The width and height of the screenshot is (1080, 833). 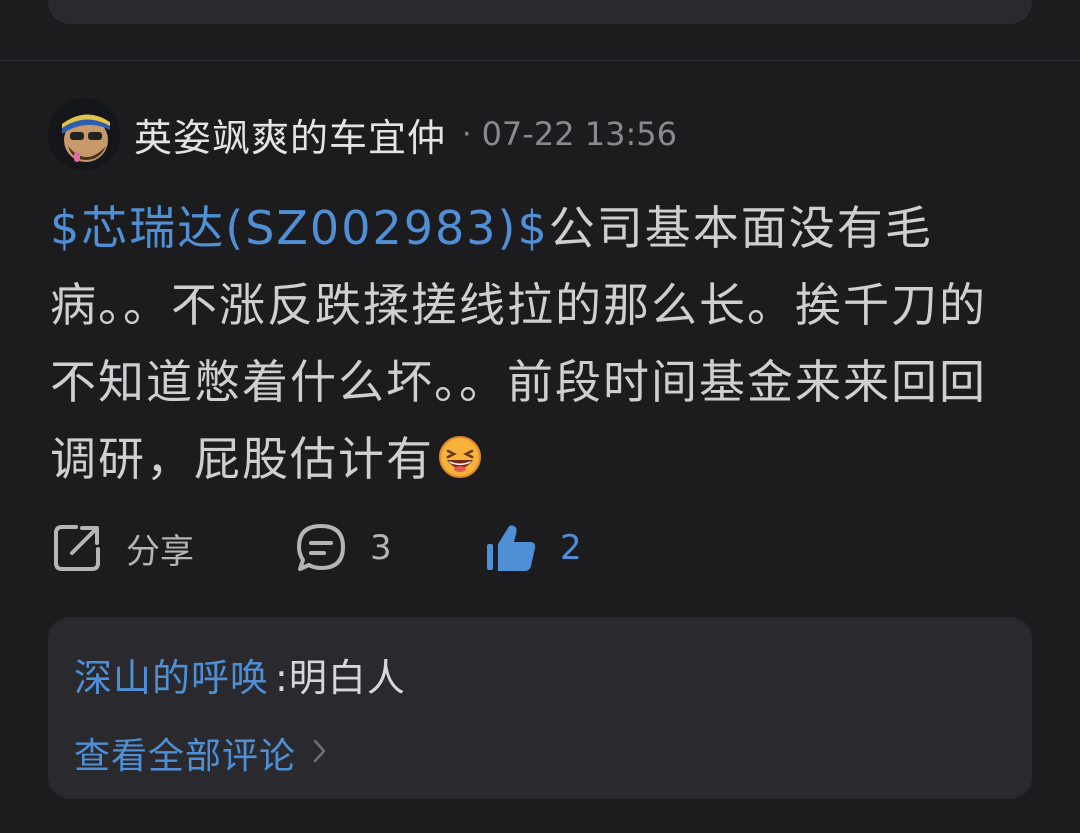 I want to click on view-all-comments-link: 查看全部评论, so click(x=201, y=753).